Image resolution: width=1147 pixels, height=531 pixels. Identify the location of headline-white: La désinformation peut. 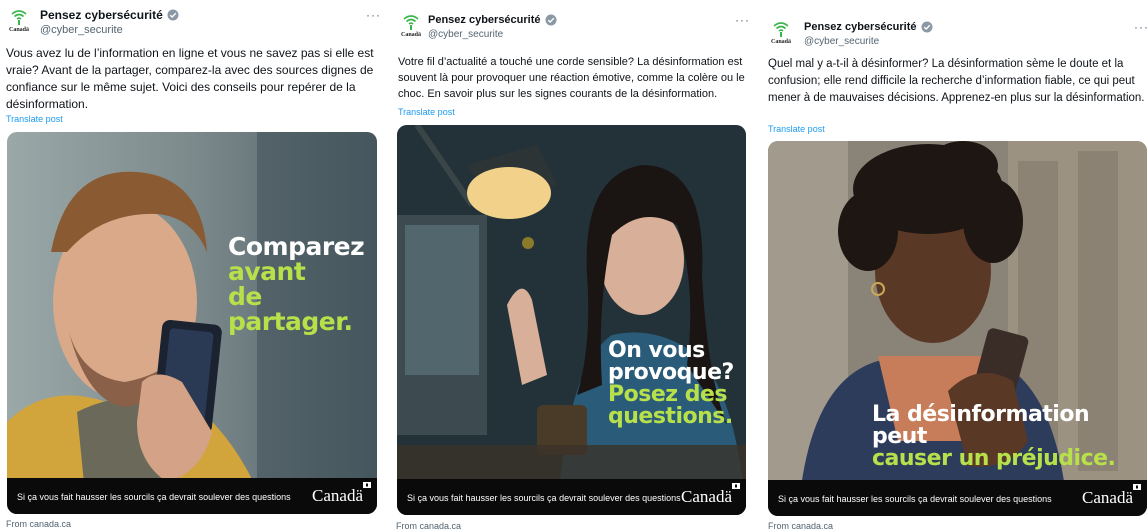
(981, 425).